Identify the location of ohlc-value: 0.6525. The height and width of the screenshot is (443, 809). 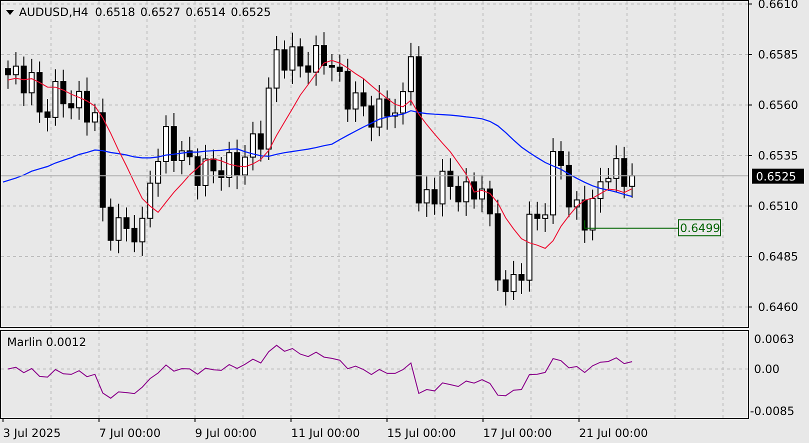
(250, 12).